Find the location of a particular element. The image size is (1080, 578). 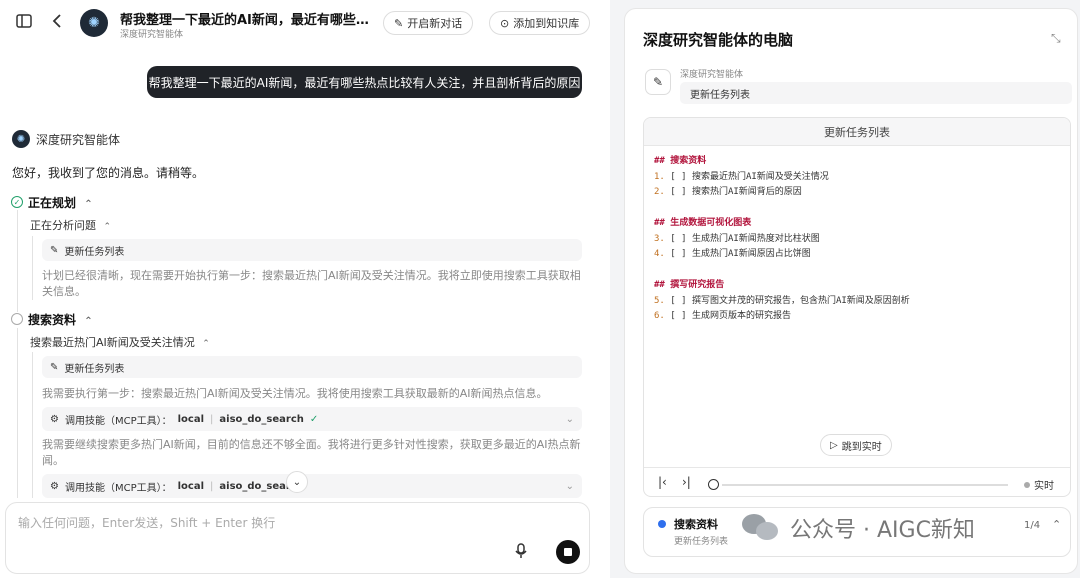

microphone-icon is located at coordinates (521, 553).